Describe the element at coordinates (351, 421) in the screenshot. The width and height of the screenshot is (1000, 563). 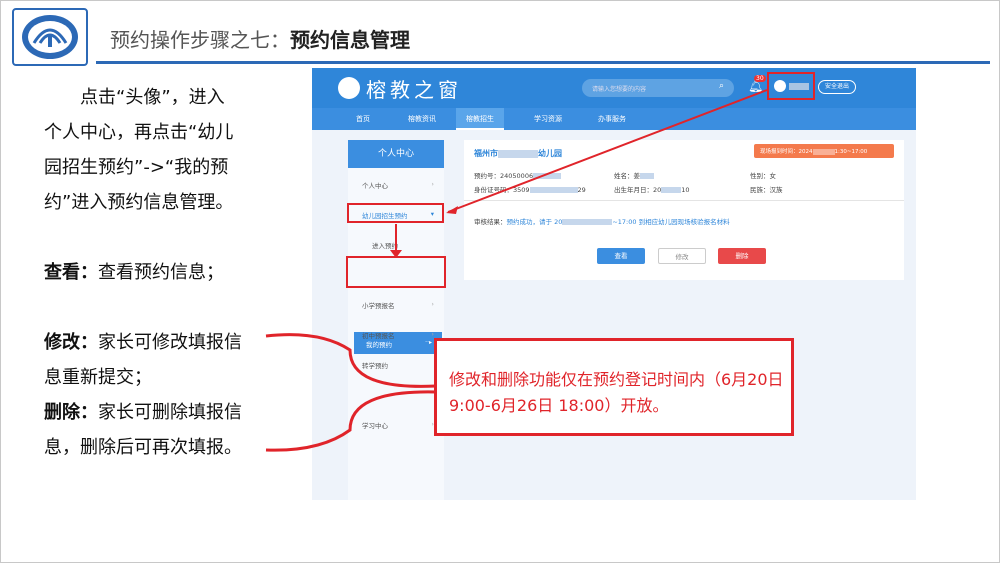
I see `bracket-delete` at that location.